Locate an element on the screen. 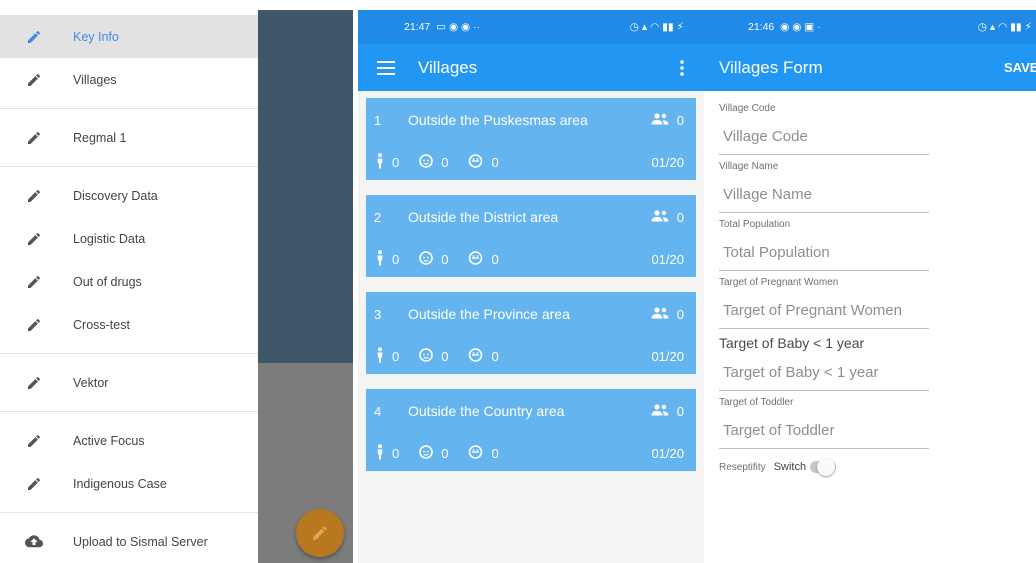 The height and width of the screenshot is (563, 1036). drawer-item-label: Regmal 1 is located at coordinates (100, 137).